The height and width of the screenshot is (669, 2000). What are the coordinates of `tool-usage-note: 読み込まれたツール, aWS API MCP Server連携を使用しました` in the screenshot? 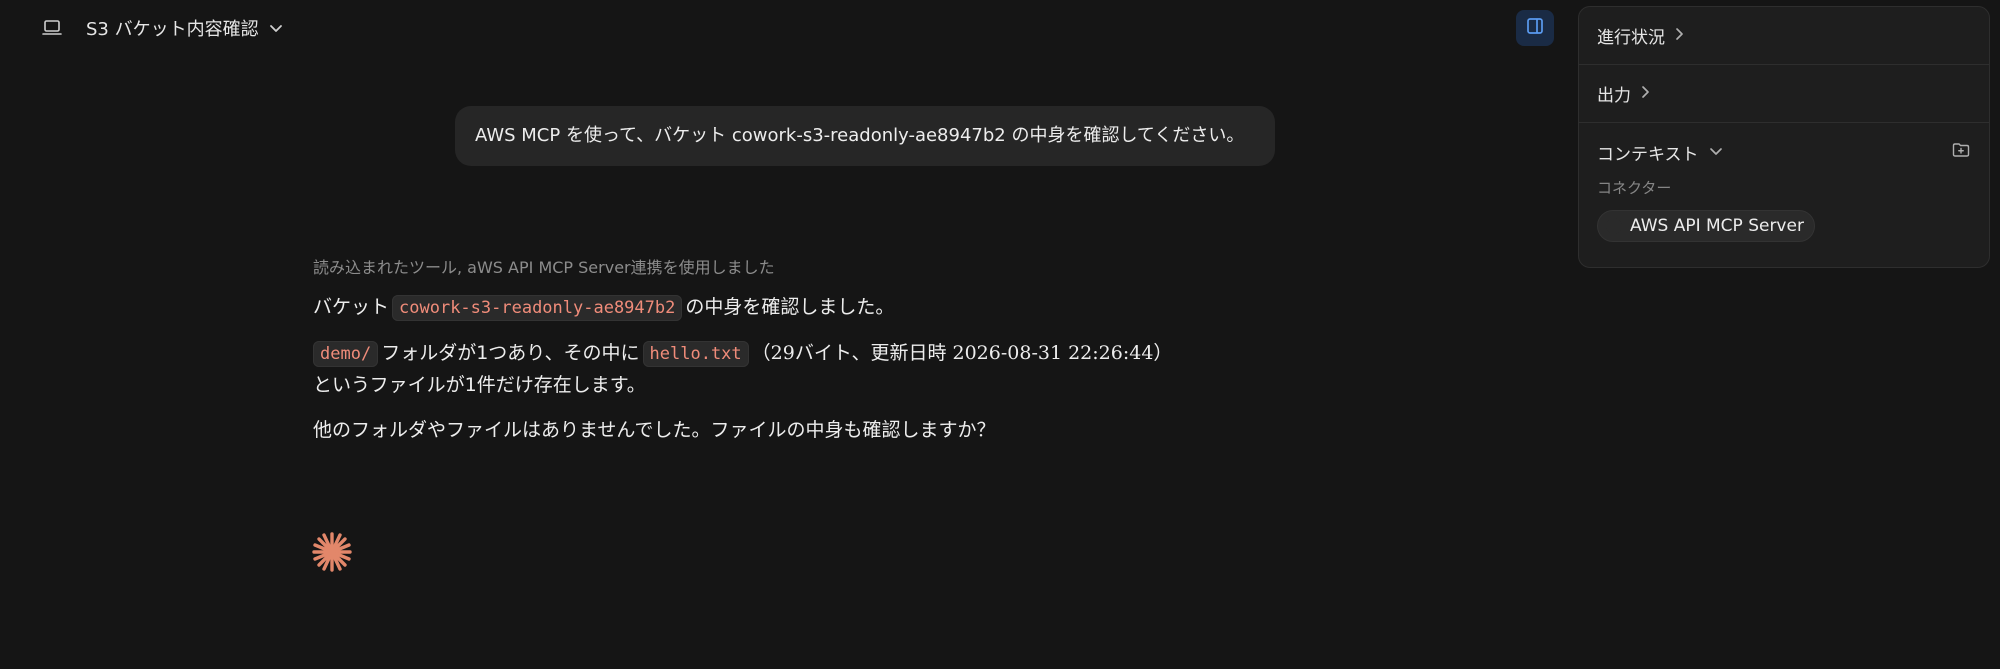 It's located at (778, 268).